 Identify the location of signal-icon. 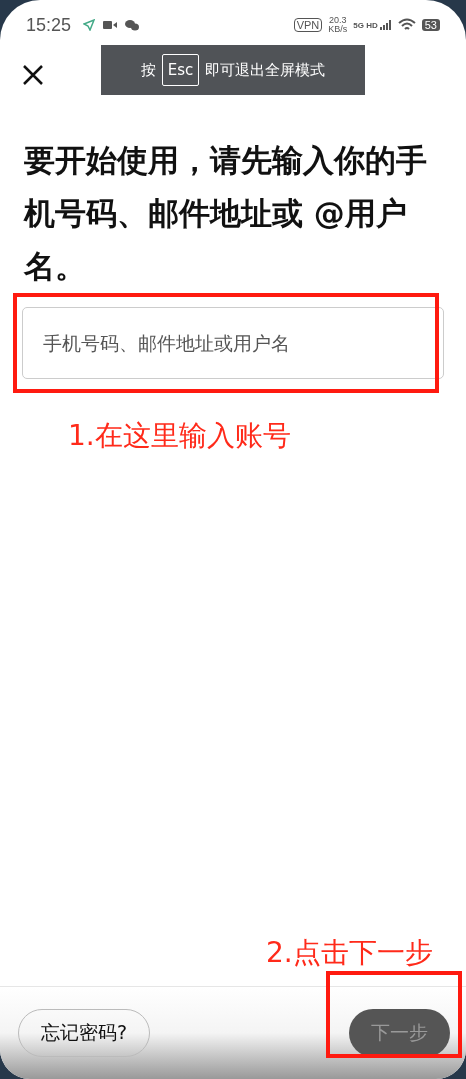
(385, 25).